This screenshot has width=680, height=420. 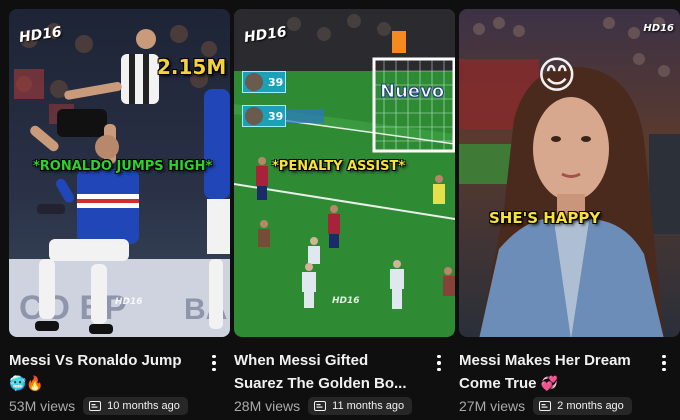 I want to click on view-count: 53M views, so click(x=42, y=406).